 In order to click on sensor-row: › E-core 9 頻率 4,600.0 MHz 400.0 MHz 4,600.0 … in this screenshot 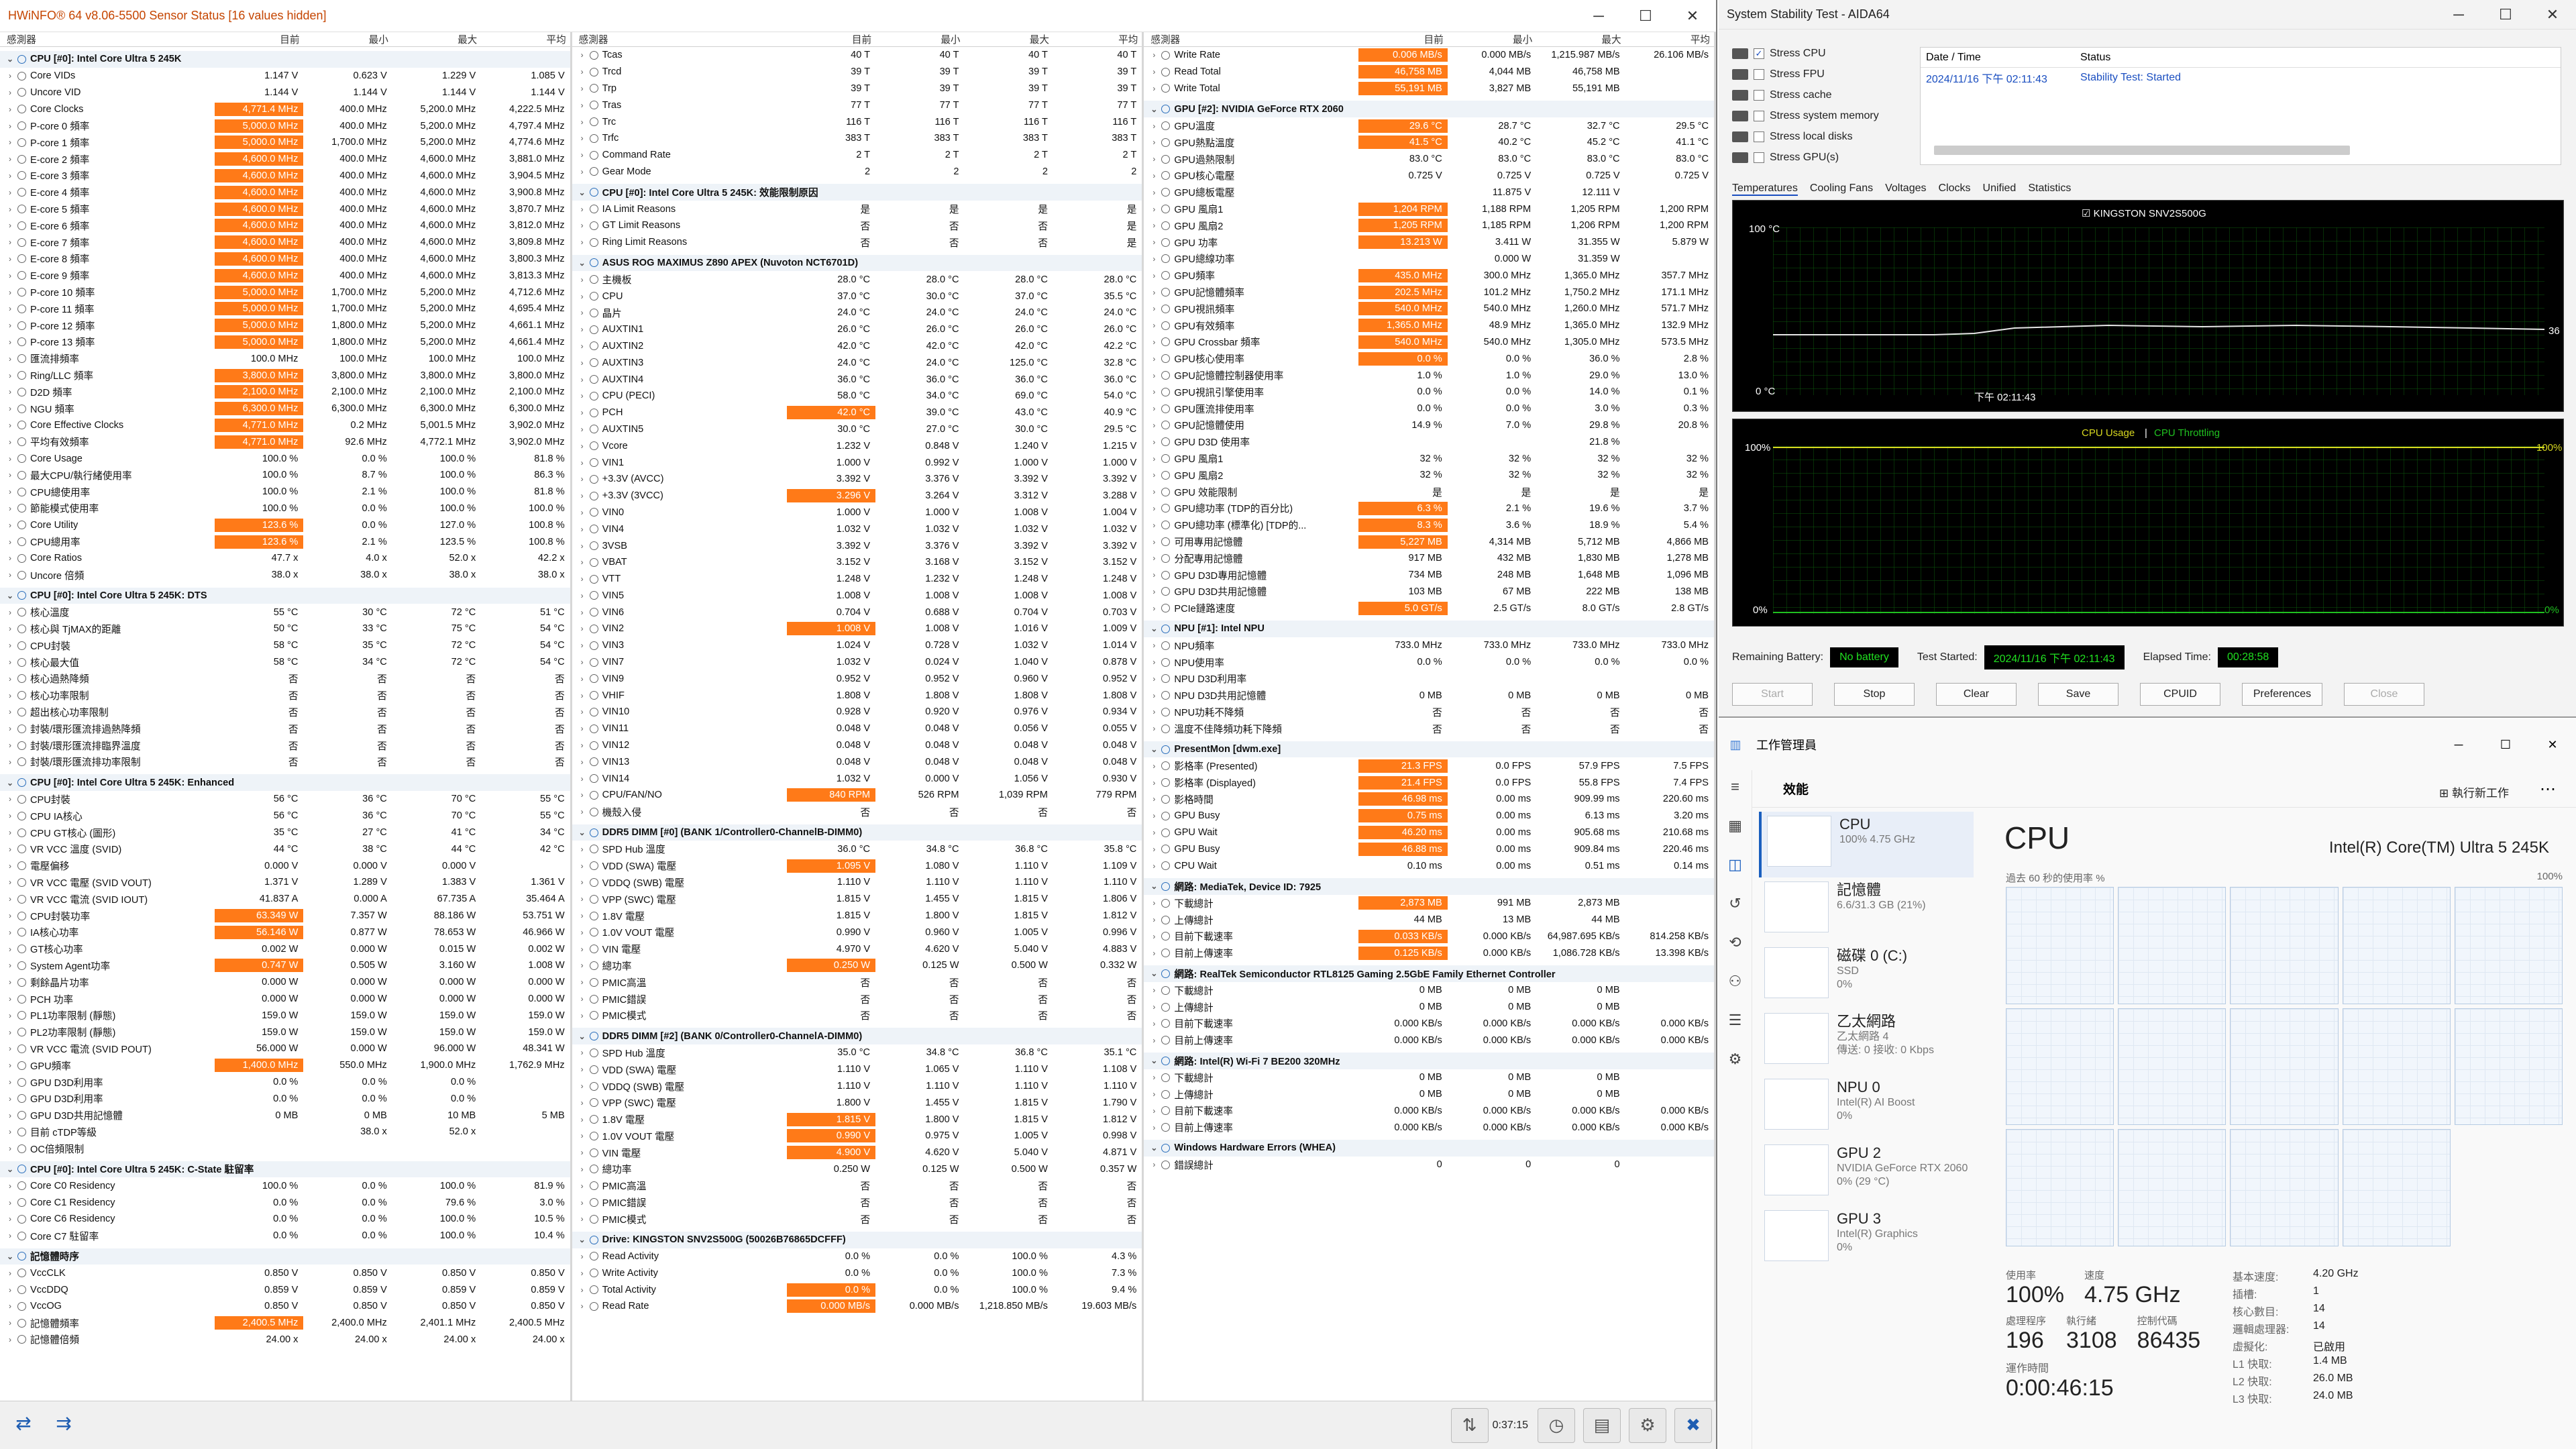, I will do `click(285, 275)`.